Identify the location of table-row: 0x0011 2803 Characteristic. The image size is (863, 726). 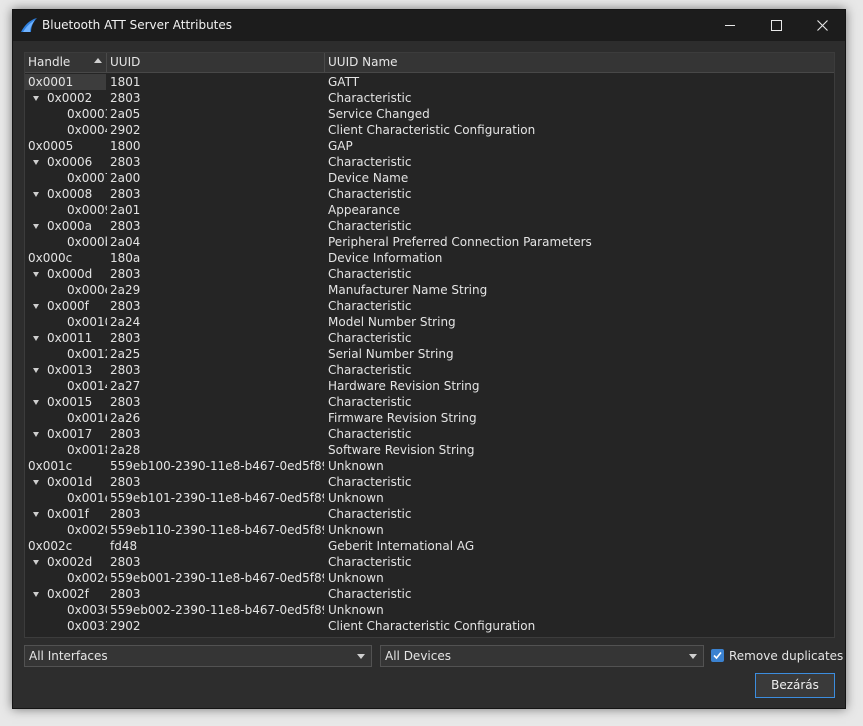
(429, 338).